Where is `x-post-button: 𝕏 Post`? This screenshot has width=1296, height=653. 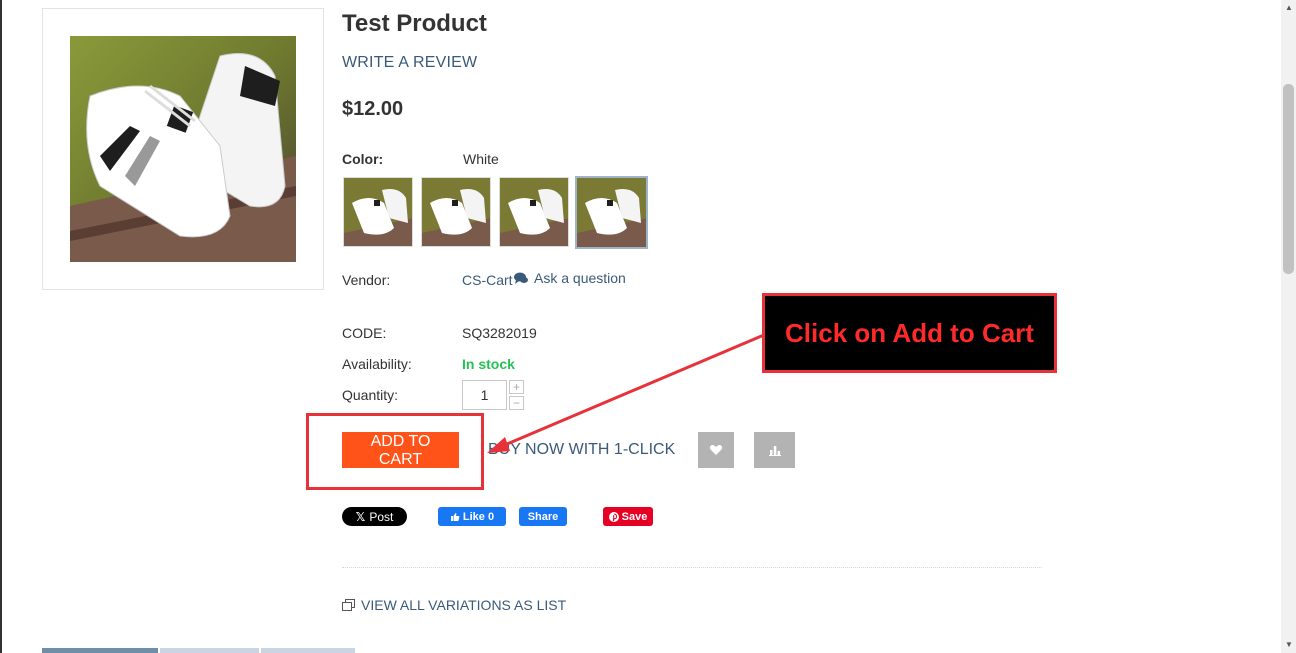 x-post-button: 𝕏 Post is located at coordinates (374, 516).